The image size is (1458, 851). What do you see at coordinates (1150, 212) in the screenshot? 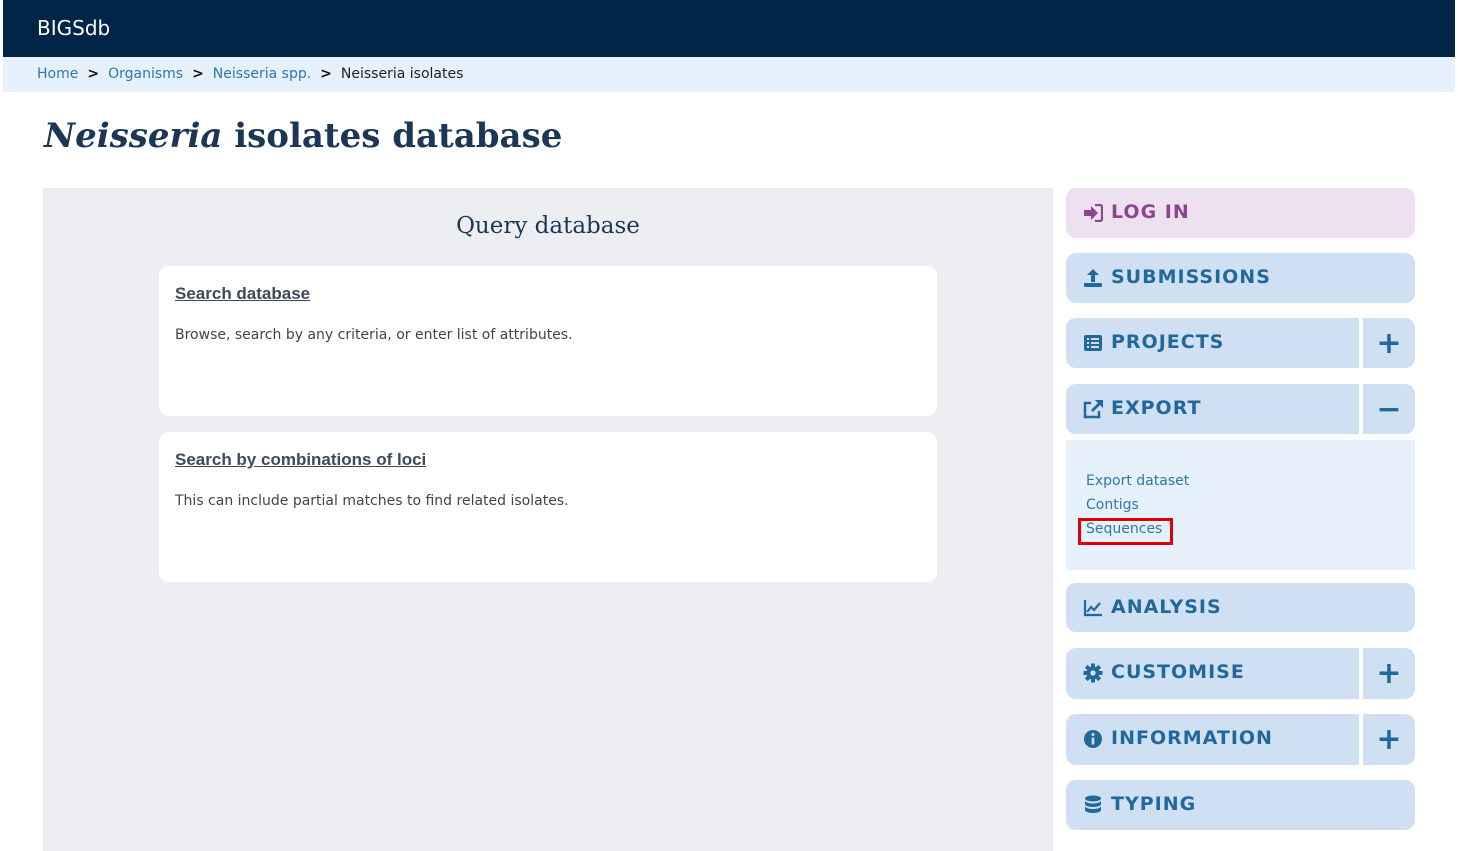
I see `login-label: LOG IN` at bounding box center [1150, 212].